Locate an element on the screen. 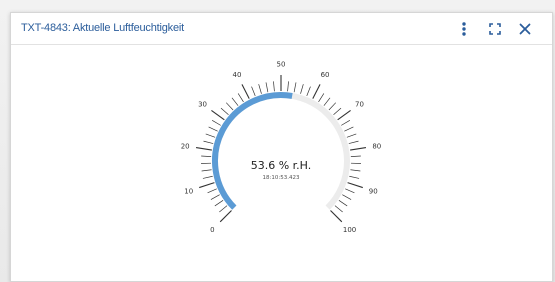 Image resolution: width=555 pixels, height=282 pixels. gauge-tick-label: 40 is located at coordinates (237, 75).